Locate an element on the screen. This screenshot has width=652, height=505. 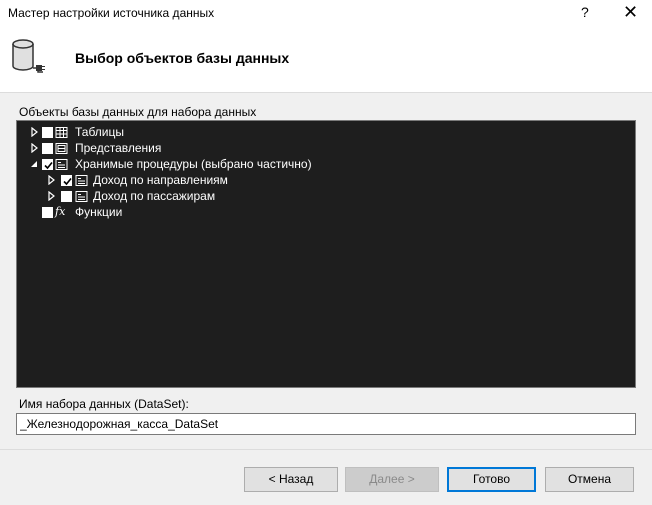
tree-item-income-by-direction: Доход по направлениям is located at coordinates (326, 180).